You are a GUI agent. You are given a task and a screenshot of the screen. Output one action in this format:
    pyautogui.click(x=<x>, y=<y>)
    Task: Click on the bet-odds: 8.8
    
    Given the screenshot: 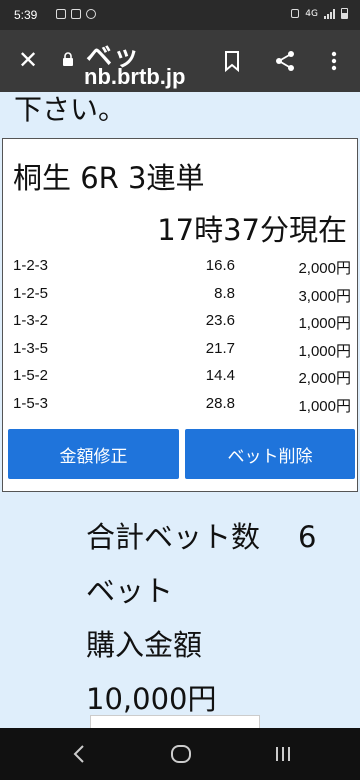 What is the action you would take?
    pyautogui.click(x=224, y=293)
    